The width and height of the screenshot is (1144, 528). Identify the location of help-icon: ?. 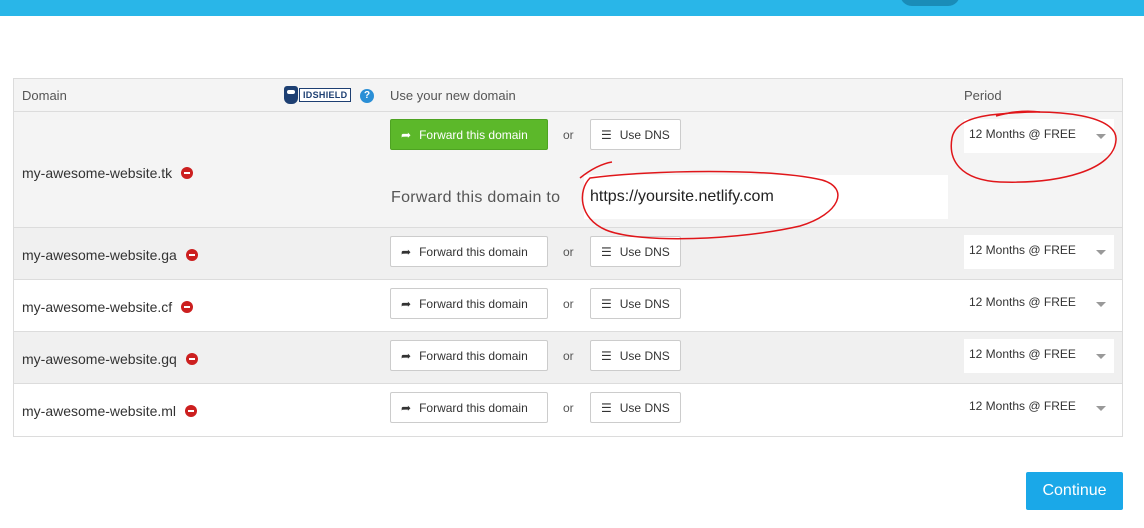
(367, 96).